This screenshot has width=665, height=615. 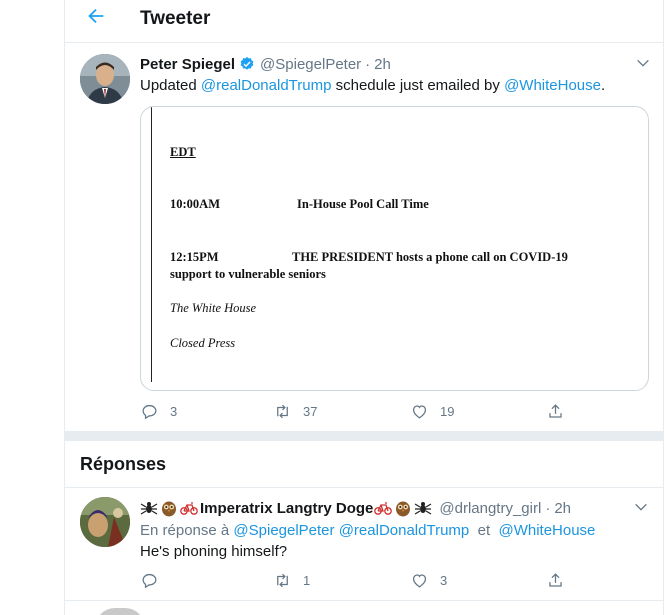 What do you see at coordinates (170, 85) in the screenshot?
I see `tweet-text-prefix: Updated` at bounding box center [170, 85].